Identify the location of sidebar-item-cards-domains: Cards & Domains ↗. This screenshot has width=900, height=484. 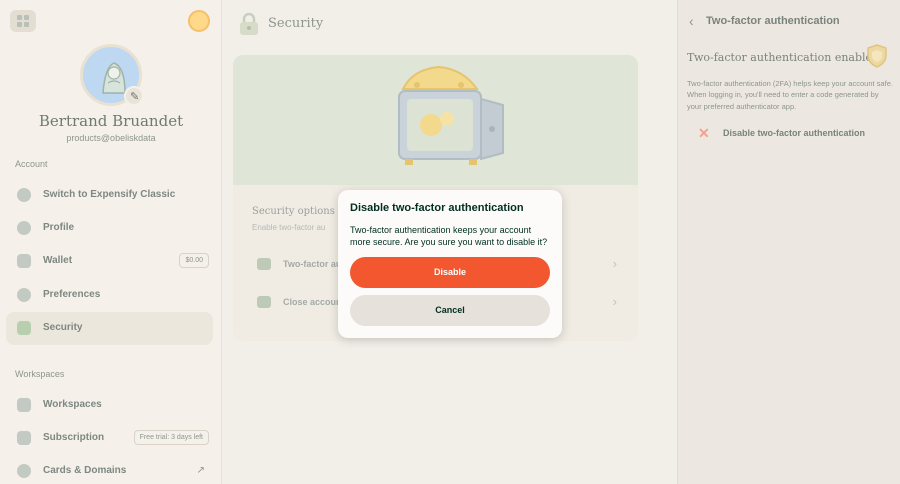
(109, 469).